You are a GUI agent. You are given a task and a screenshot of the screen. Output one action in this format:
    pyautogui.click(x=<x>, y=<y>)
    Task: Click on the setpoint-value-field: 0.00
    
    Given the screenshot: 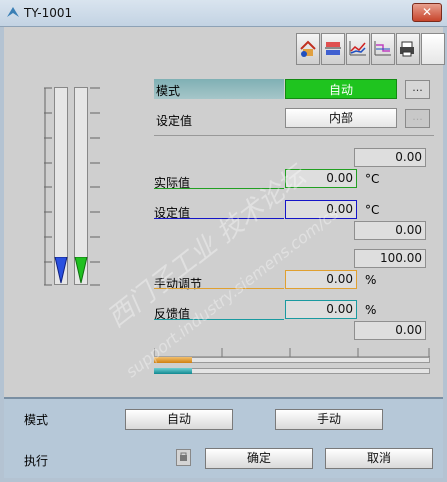 What is the action you would take?
    pyautogui.click(x=321, y=209)
    